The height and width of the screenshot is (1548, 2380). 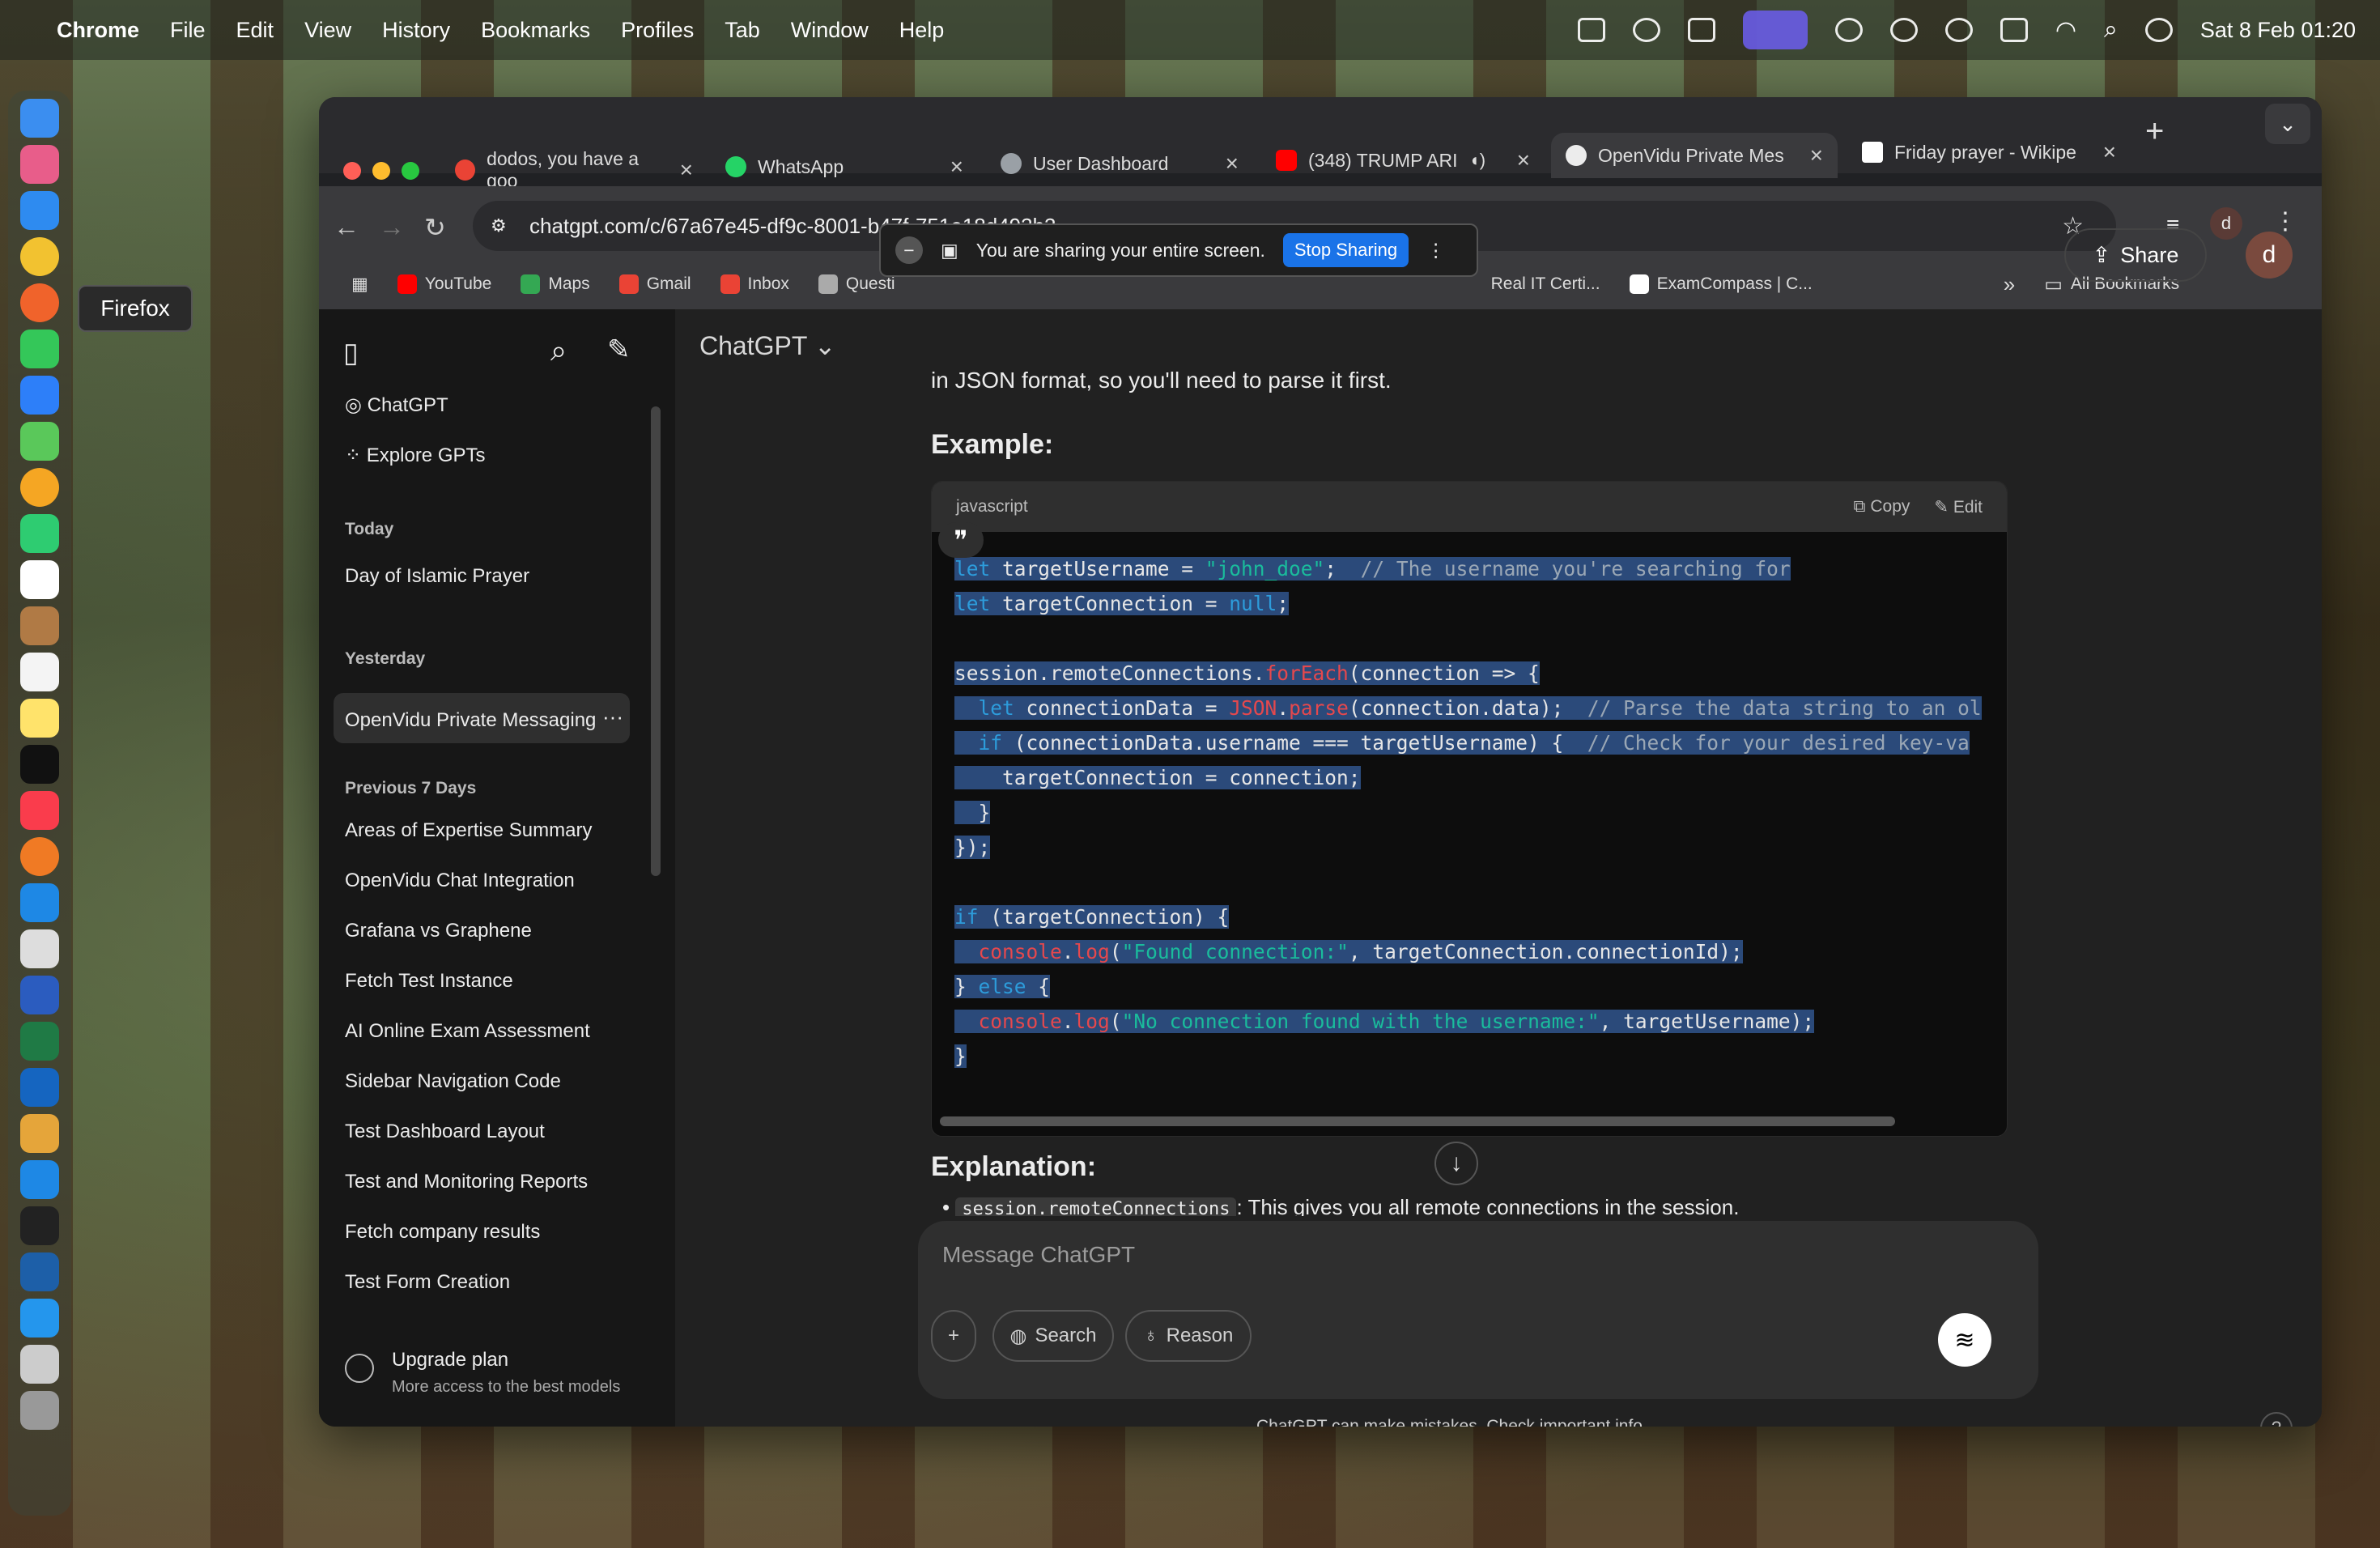 What do you see at coordinates (255, 31) in the screenshot?
I see `menu-edit: Edit` at bounding box center [255, 31].